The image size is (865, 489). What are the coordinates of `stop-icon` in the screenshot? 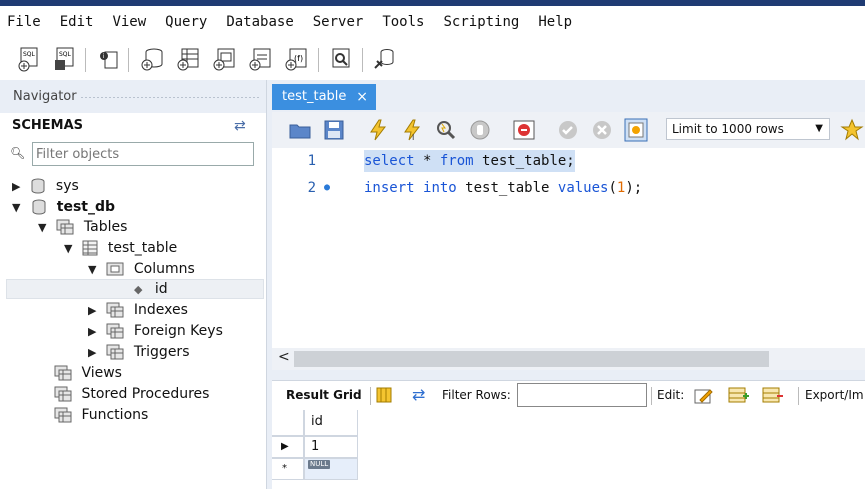 It's located at (480, 130).